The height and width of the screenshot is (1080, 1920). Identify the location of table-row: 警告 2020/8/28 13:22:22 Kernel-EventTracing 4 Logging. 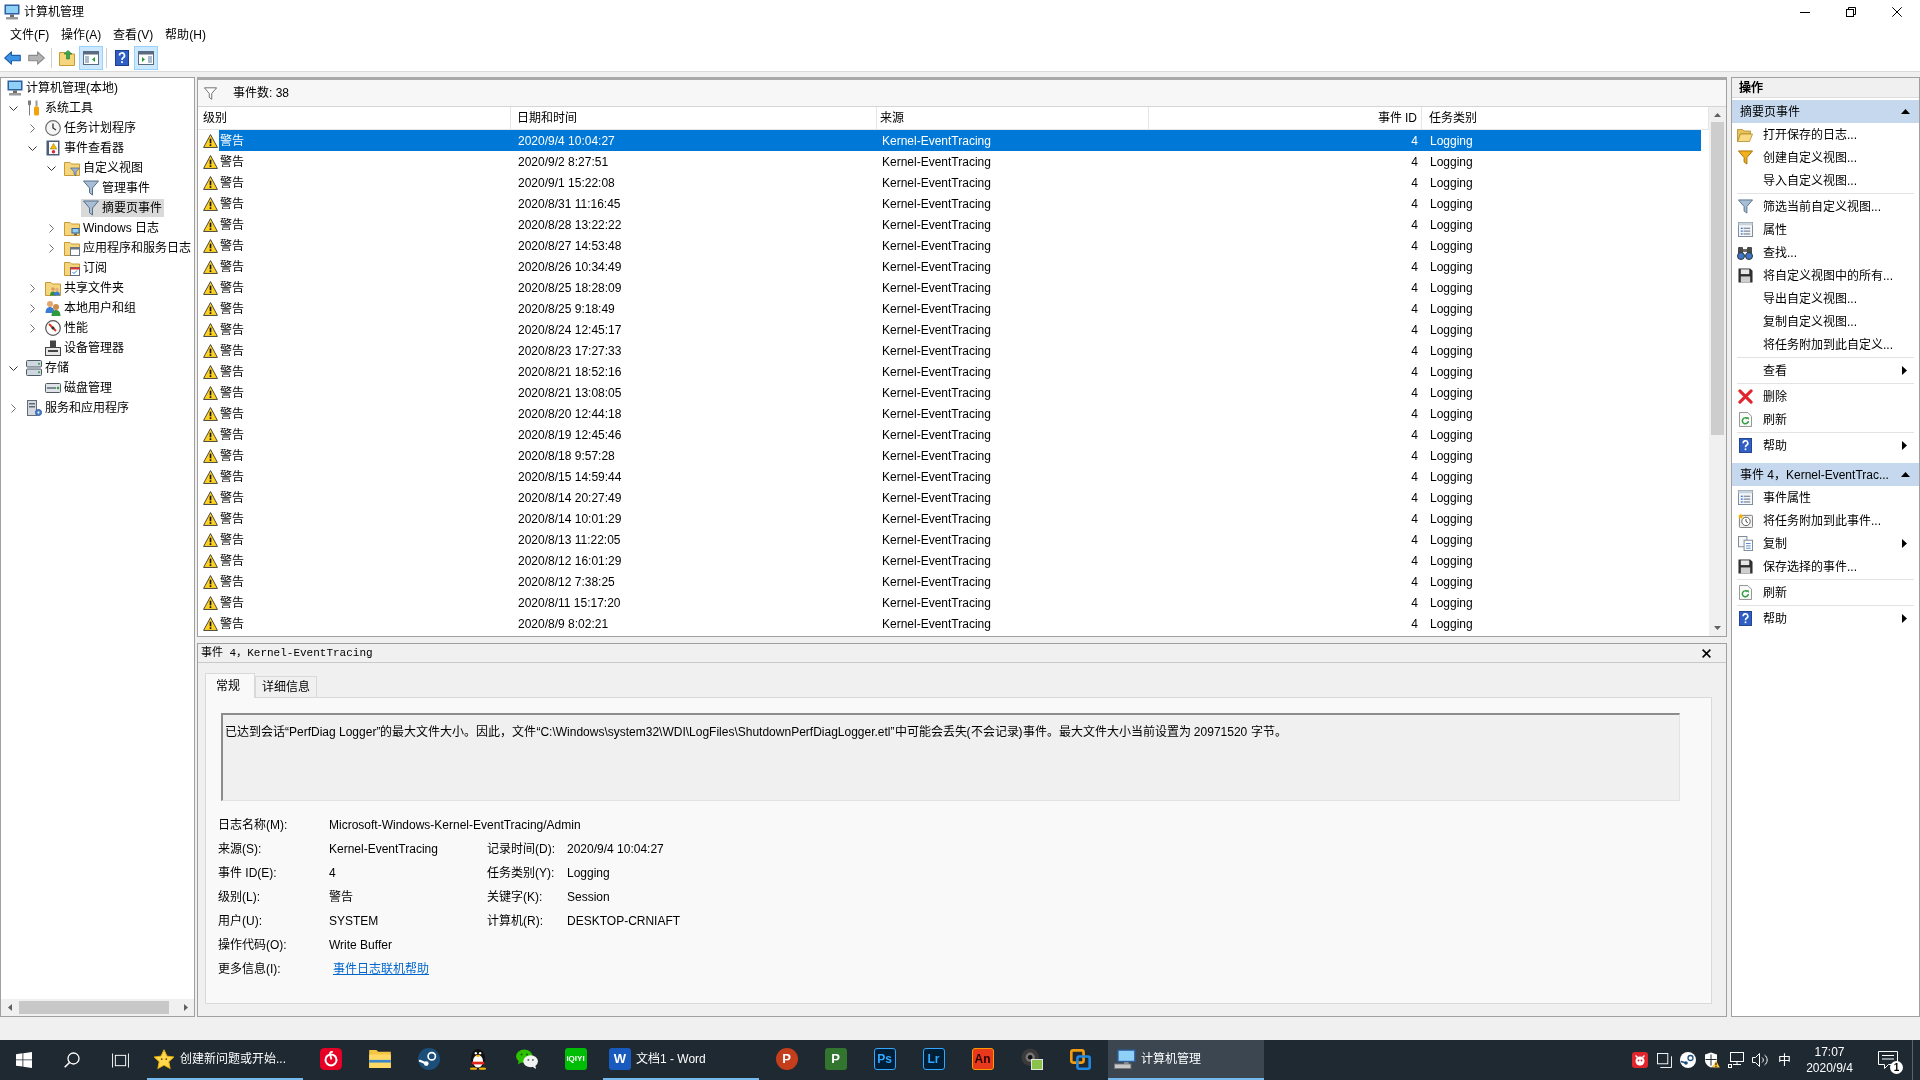
(960, 224).